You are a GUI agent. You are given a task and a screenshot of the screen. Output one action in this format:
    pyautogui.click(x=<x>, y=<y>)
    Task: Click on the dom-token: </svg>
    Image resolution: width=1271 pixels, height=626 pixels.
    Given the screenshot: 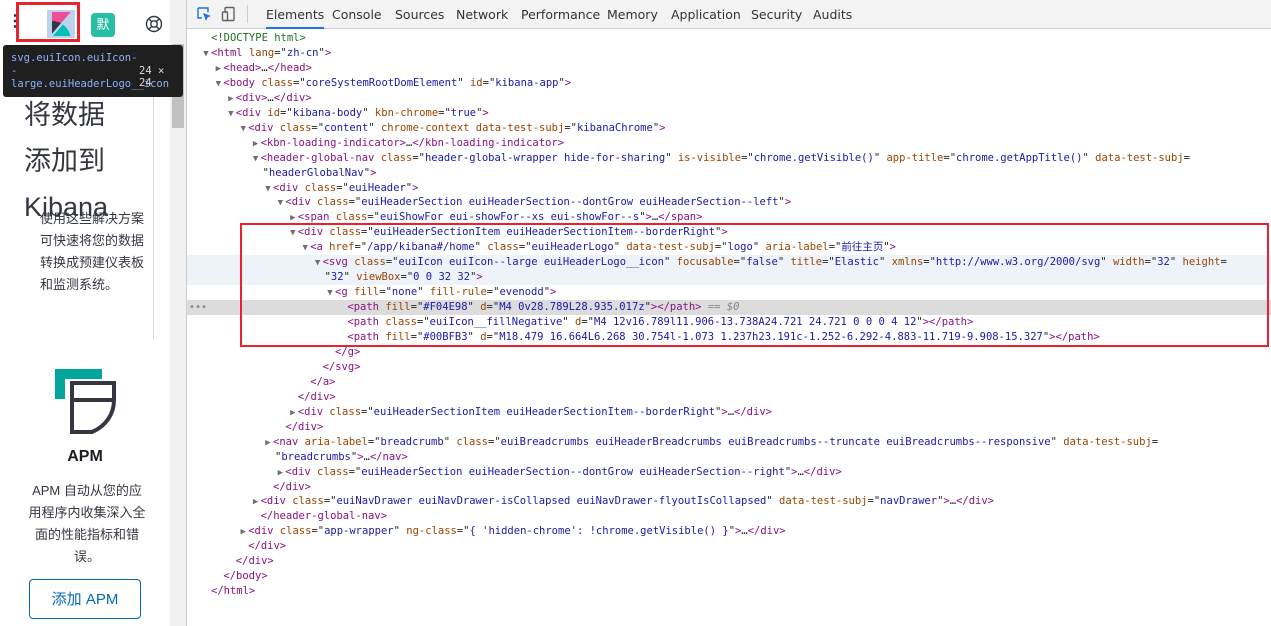 What is the action you would take?
    pyautogui.click(x=341, y=366)
    